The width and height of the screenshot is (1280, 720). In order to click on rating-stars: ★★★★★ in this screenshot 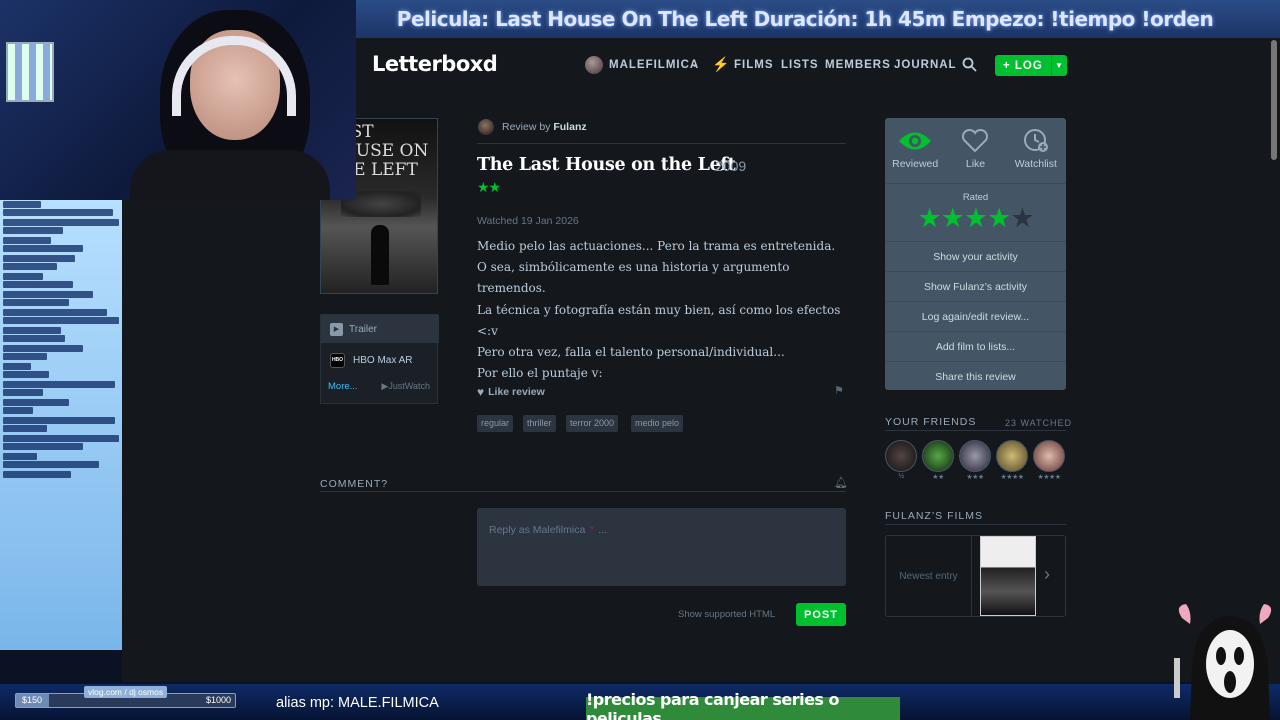, I will do `click(975, 218)`.